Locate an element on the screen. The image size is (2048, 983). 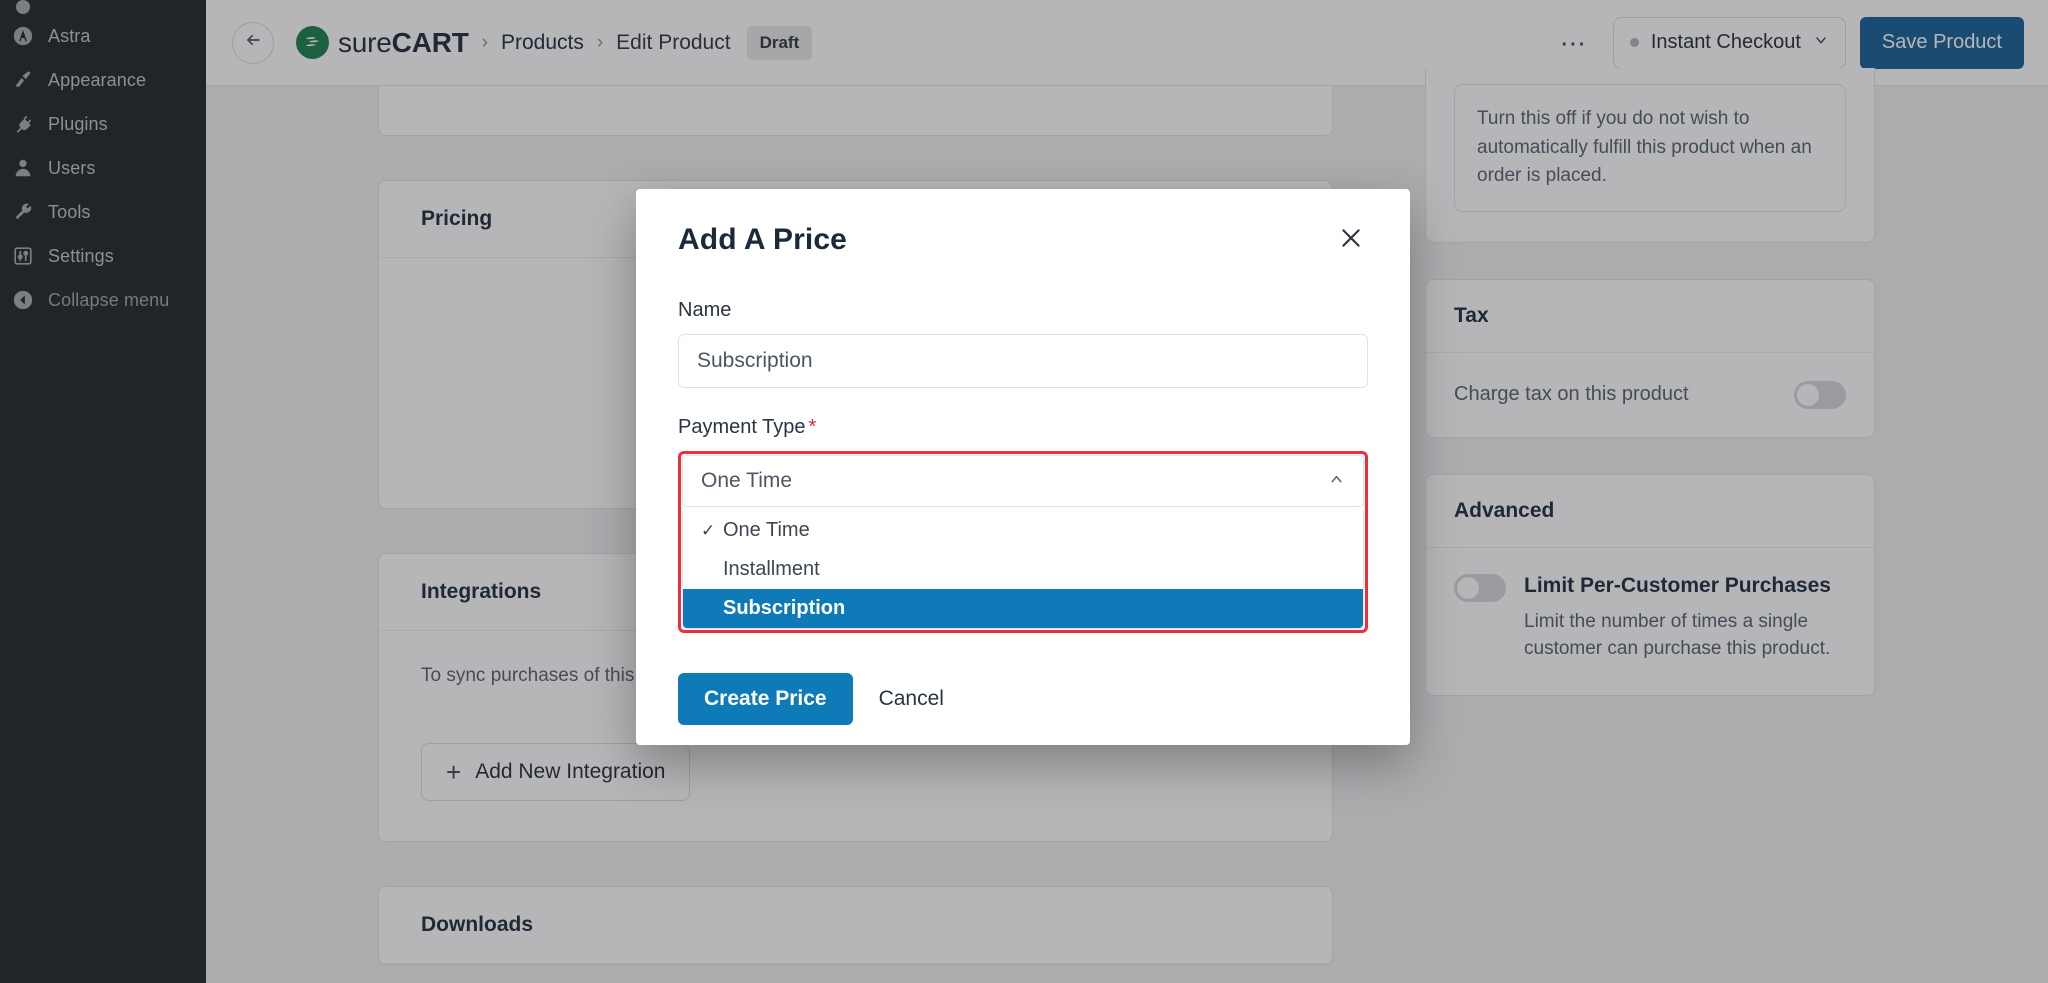
close-icon is located at coordinates (1351, 241).